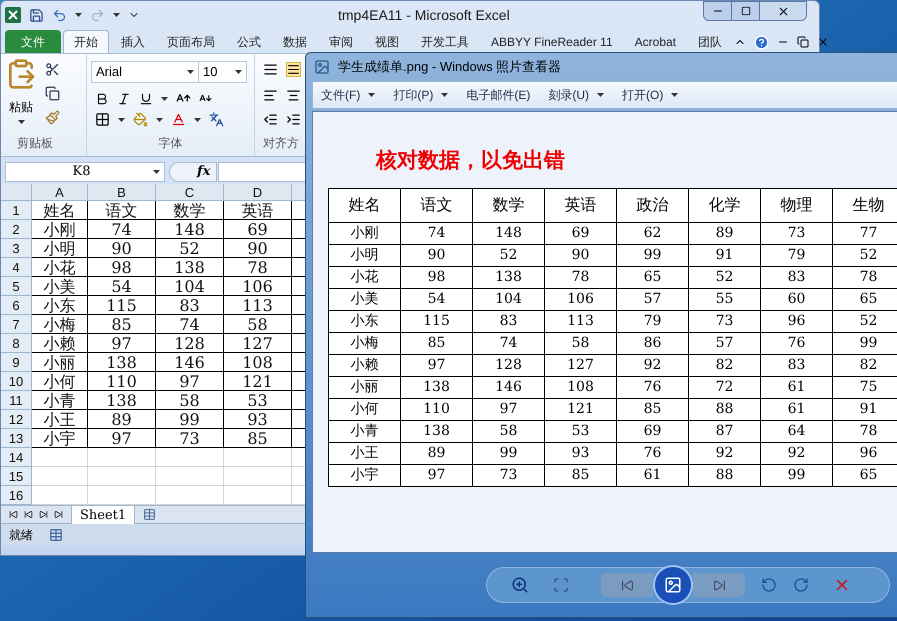  Describe the element at coordinates (59, 15) in the screenshot. I see `undo-icon` at that location.